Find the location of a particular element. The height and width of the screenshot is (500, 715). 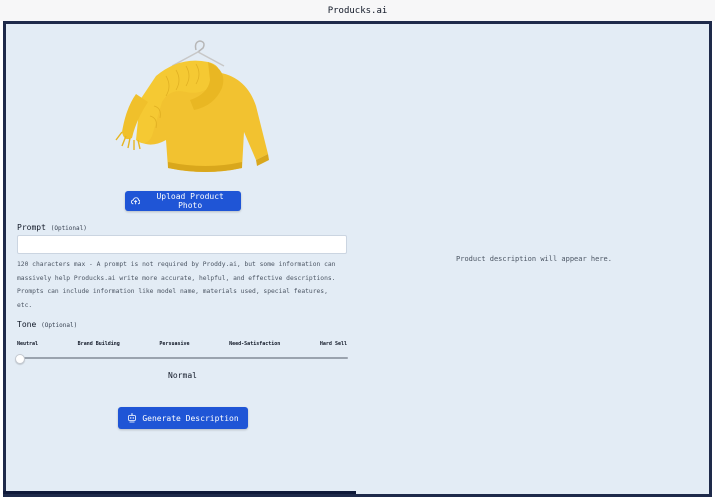

tone-option-brand-building: Brand Building is located at coordinates (99, 344).